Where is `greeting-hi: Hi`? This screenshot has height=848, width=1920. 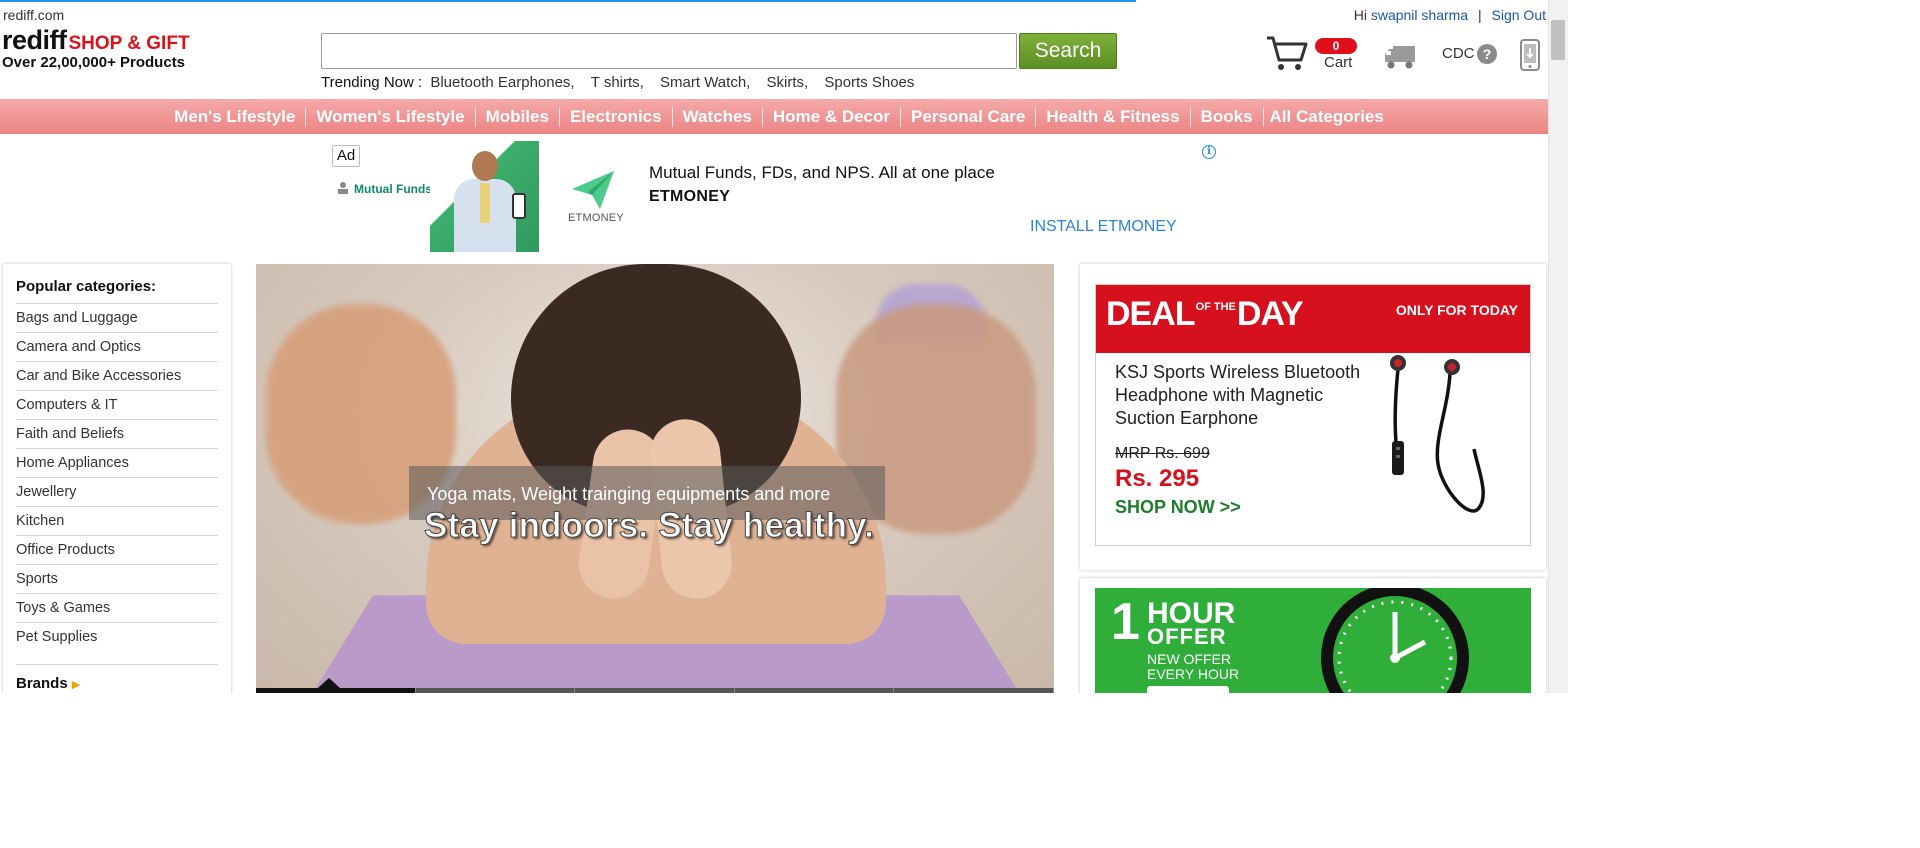
greeting-hi: Hi is located at coordinates (1360, 15).